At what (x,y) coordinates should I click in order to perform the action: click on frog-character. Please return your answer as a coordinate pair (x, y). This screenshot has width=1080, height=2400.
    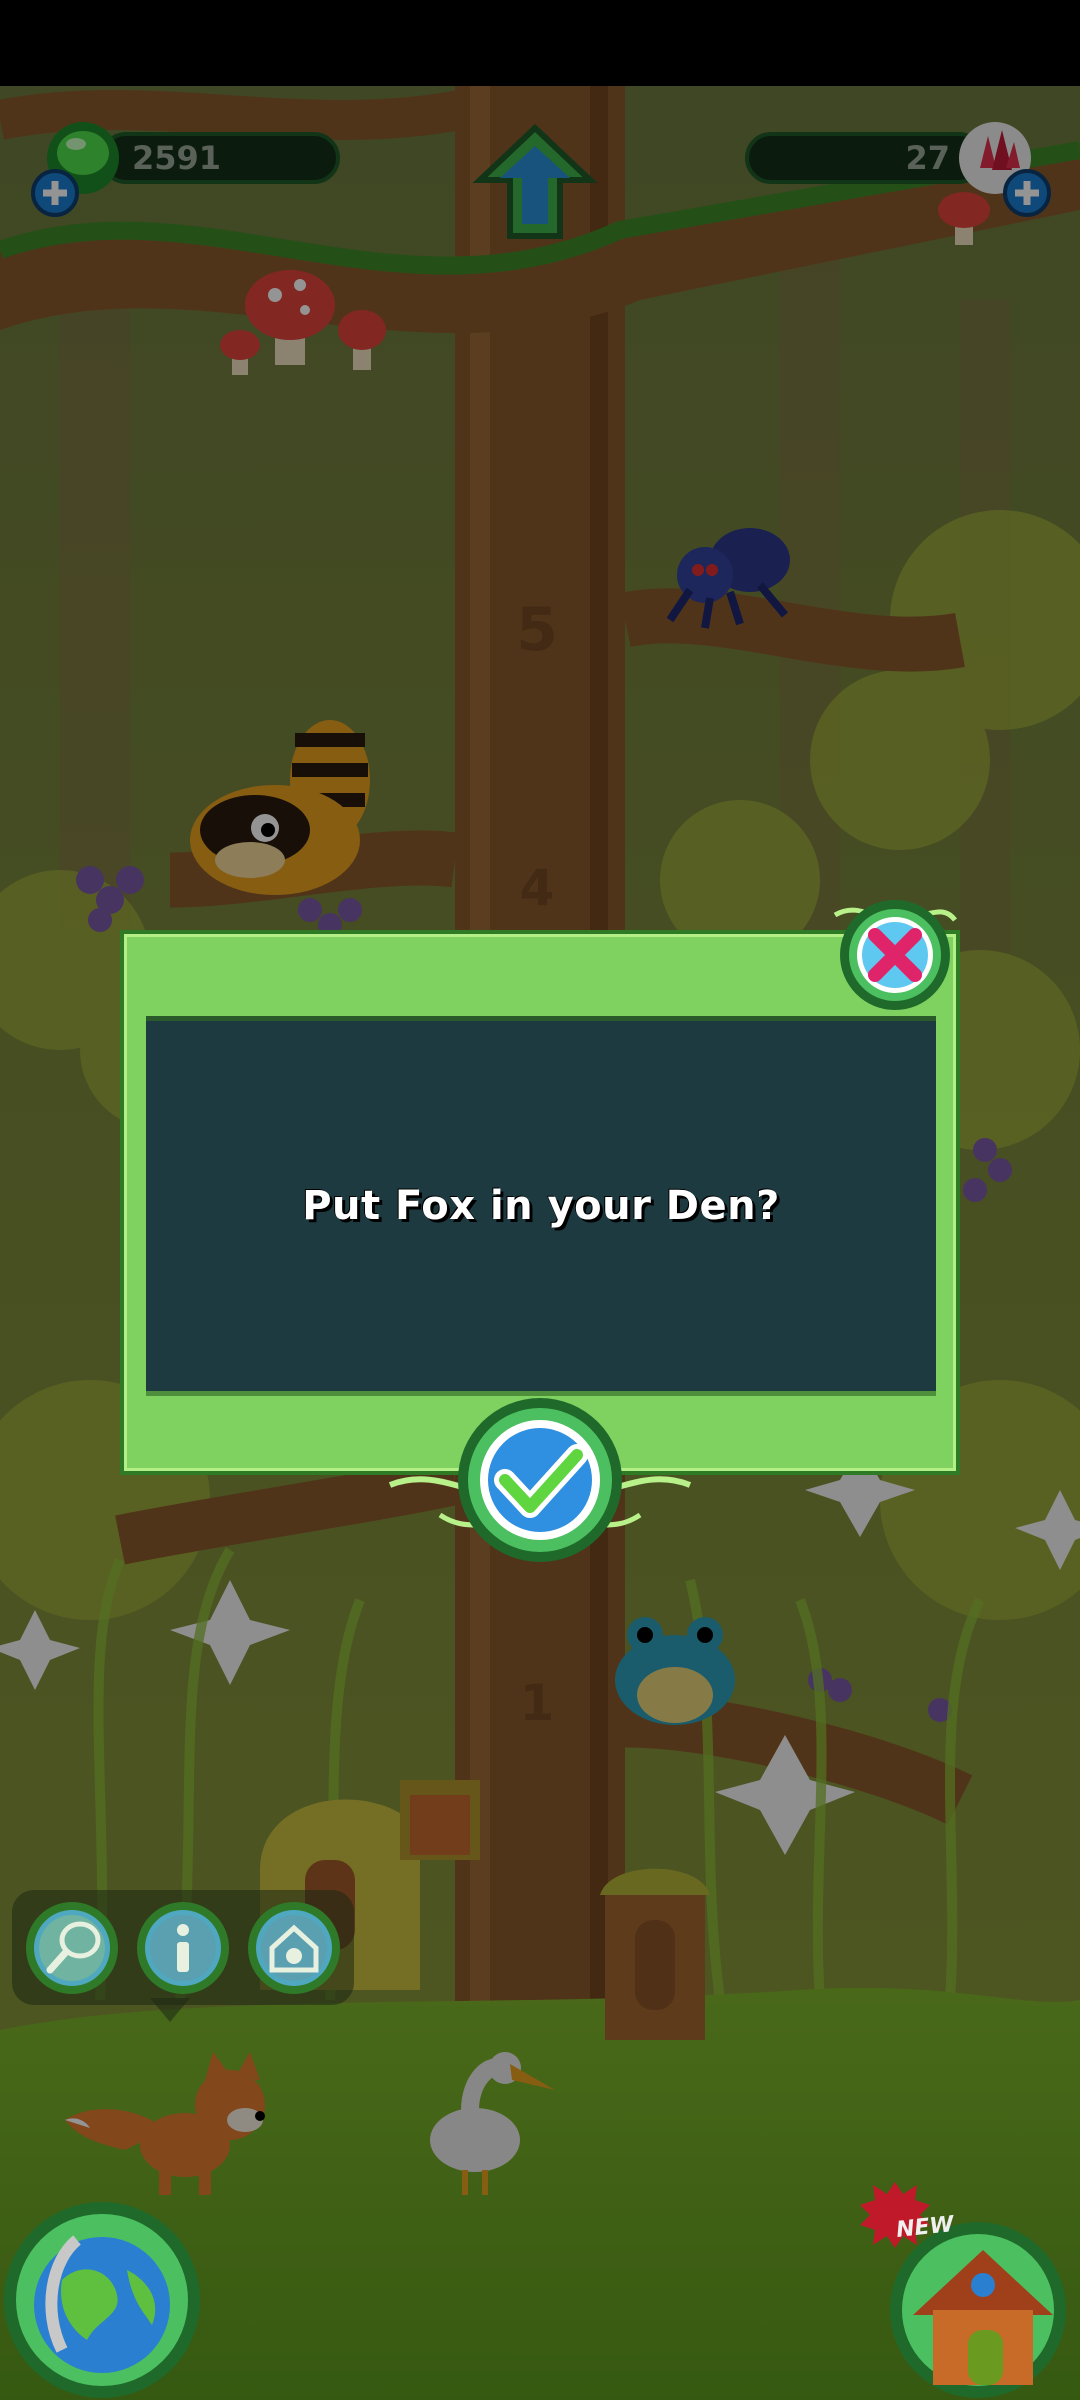
    Looking at the image, I should click on (675, 1671).